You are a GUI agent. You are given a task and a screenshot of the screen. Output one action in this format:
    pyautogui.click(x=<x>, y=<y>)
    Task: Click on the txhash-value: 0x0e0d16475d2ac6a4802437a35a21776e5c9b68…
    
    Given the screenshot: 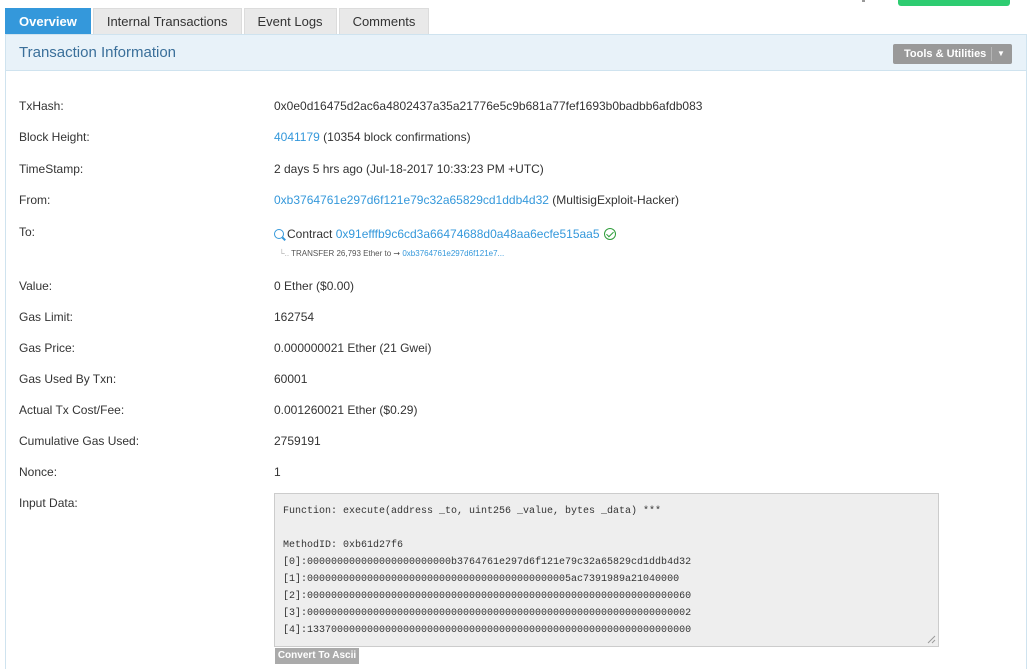 What is the action you would take?
    pyautogui.click(x=488, y=106)
    